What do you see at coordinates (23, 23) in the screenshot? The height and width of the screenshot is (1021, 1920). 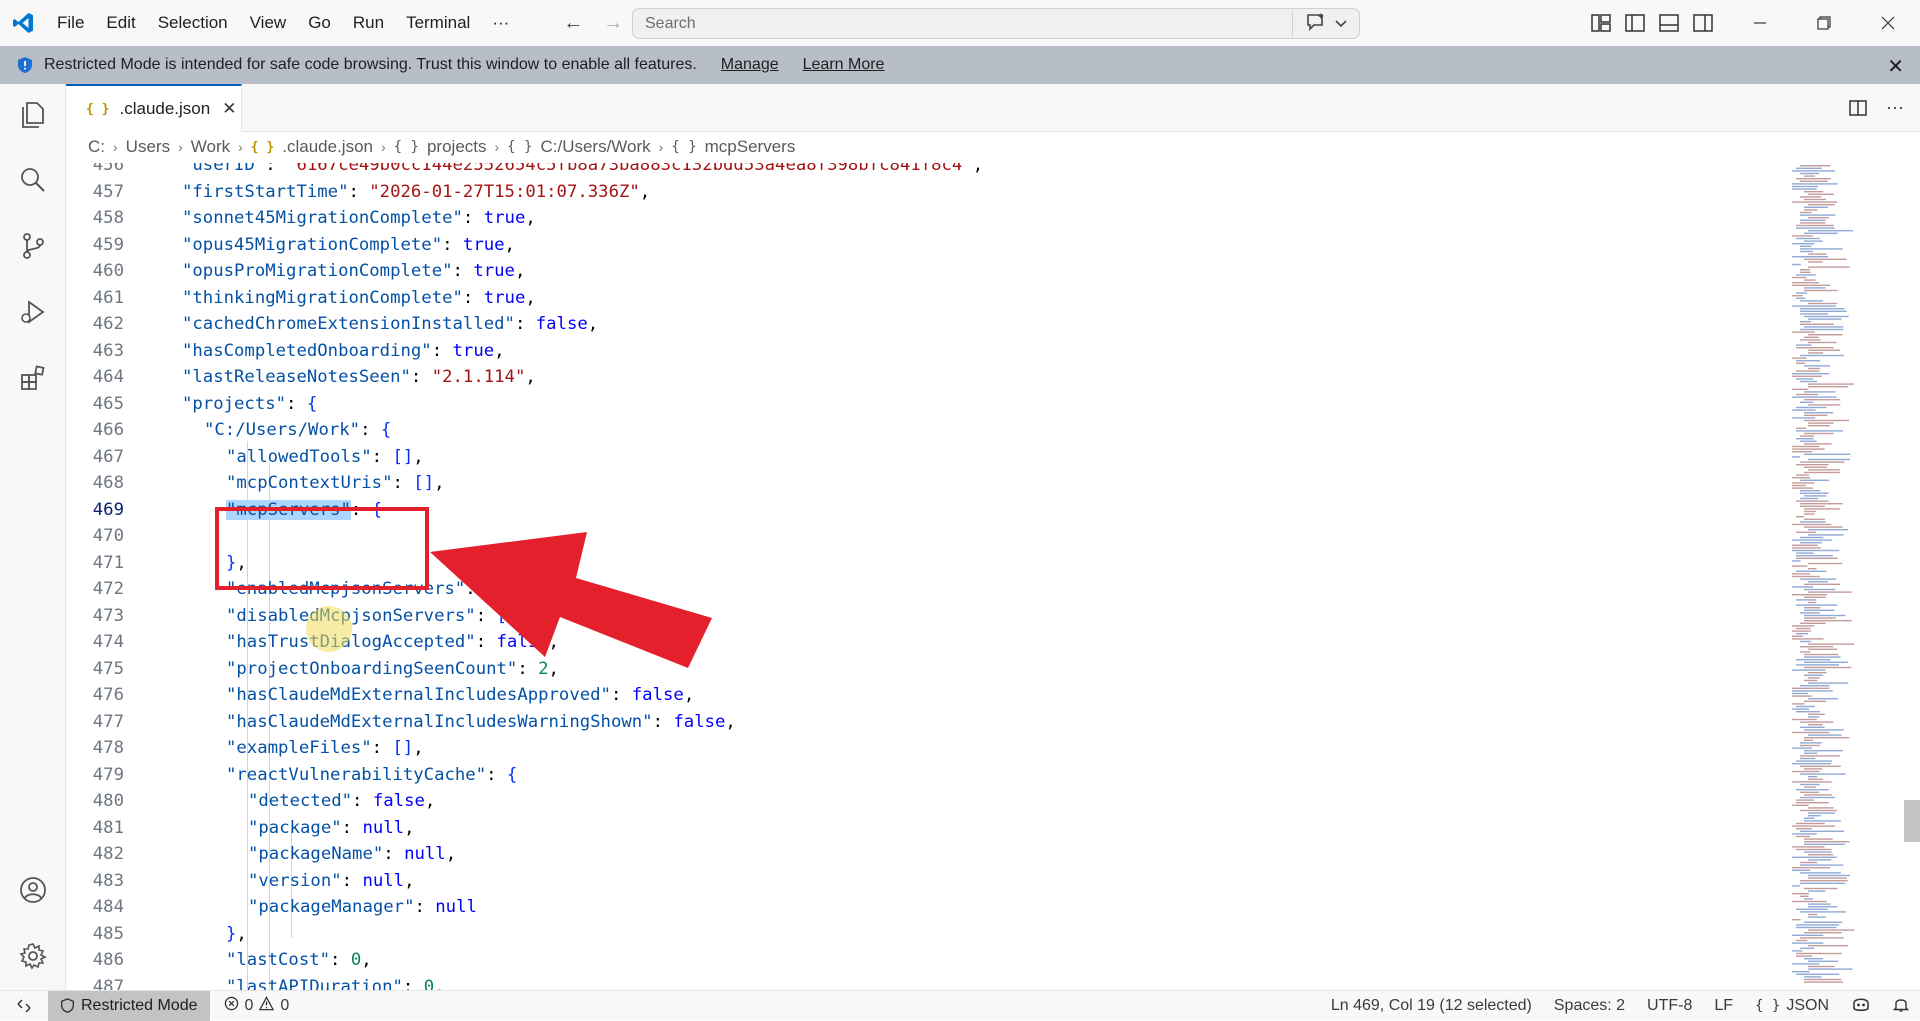 I see `vscode-logo-icon` at bounding box center [23, 23].